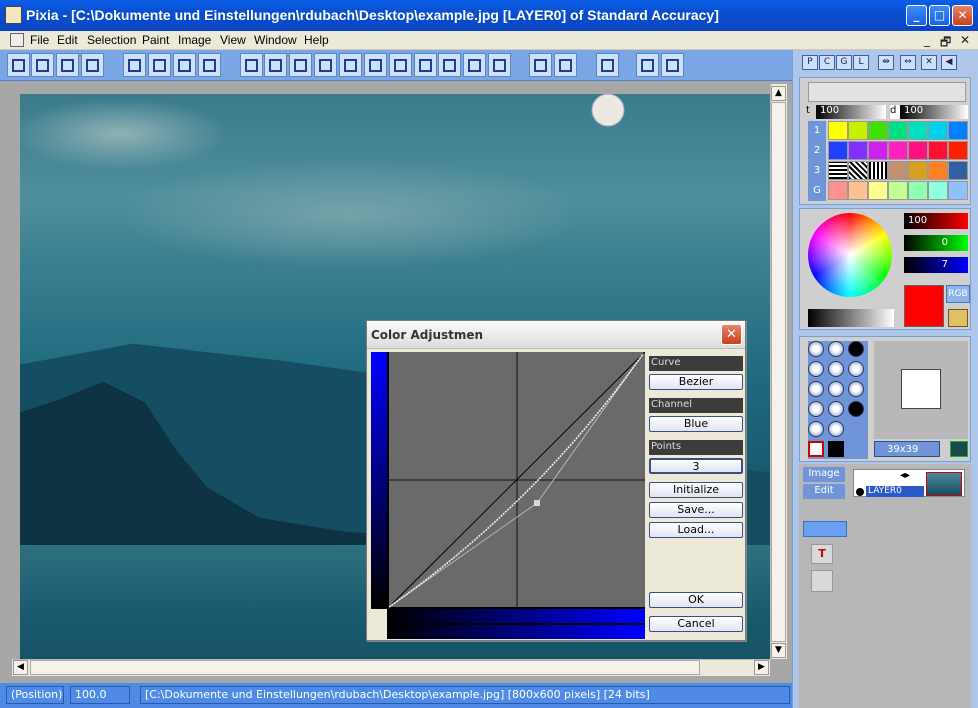 The width and height of the screenshot is (978, 708). Describe the element at coordinates (565, 65) in the screenshot. I see `eraser-mode-icon` at that location.